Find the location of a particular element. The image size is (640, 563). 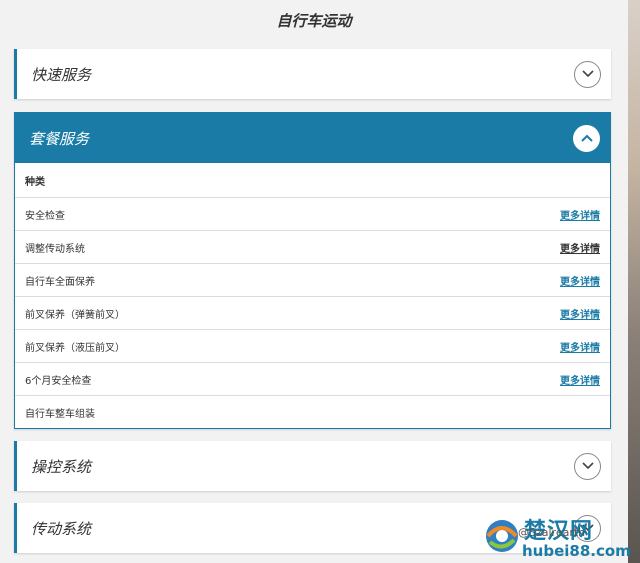

column-header-type: 种类 is located at coordinates (35, 182).